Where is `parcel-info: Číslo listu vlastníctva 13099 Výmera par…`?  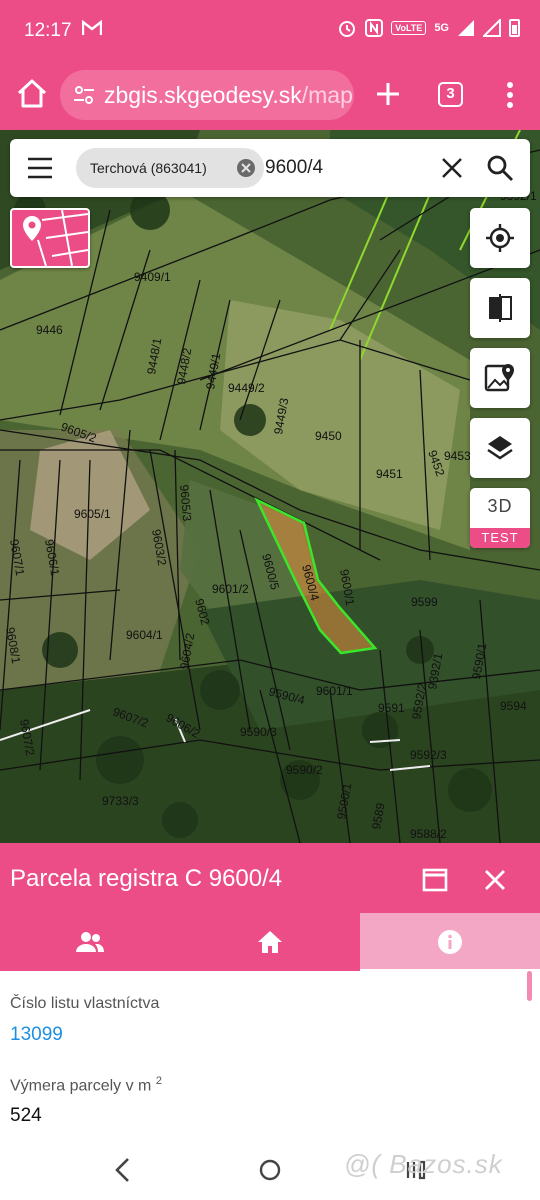 parcel-info: Číslo listu vlastníctva 13099 Výmera par… is located at coordinates (270, 1056).